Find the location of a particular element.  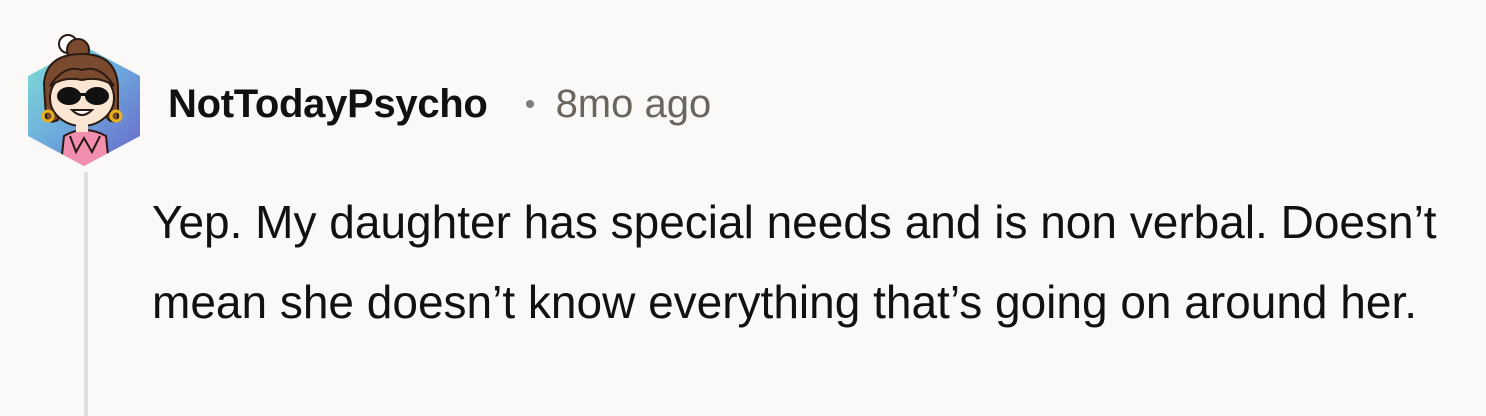

comment-header: NotTodayPsycho 8mo ago is located at coordinates (439, 104).